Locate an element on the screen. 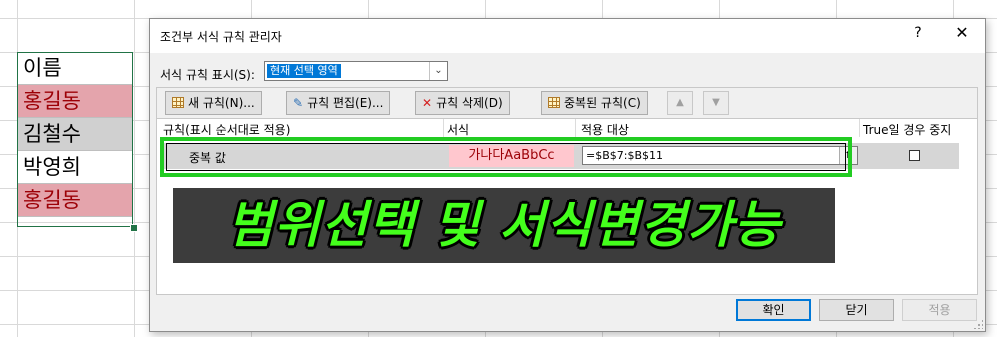  close-icon: ✕ is located at coordinates (962, 32).